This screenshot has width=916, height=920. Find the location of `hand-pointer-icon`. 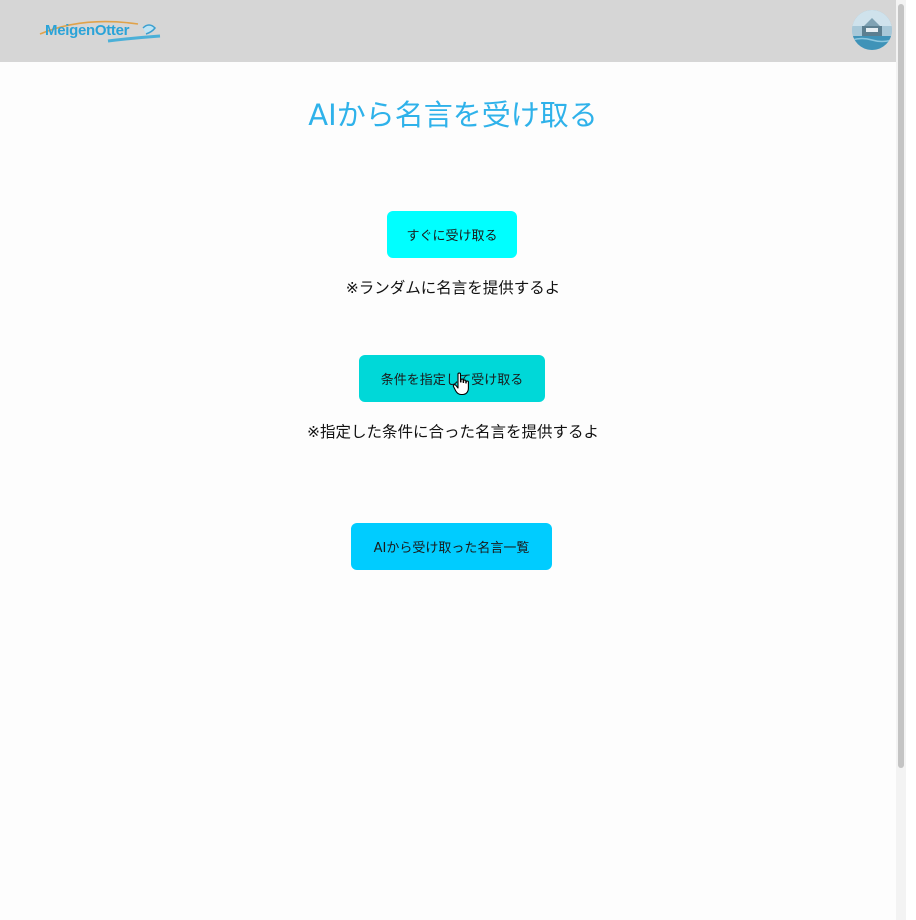

hand-pointer-icon is located at coordinates (460, 384).